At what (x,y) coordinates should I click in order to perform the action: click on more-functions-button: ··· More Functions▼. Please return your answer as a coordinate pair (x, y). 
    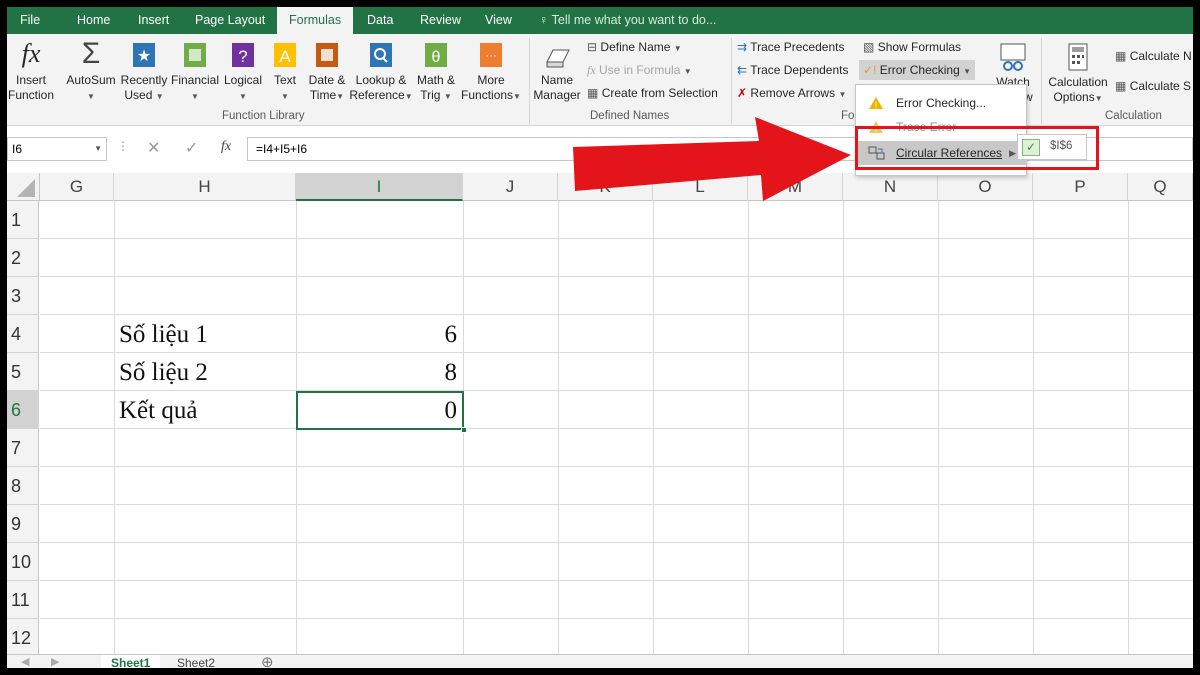
    Looking at the image, I should click on (491, 71).